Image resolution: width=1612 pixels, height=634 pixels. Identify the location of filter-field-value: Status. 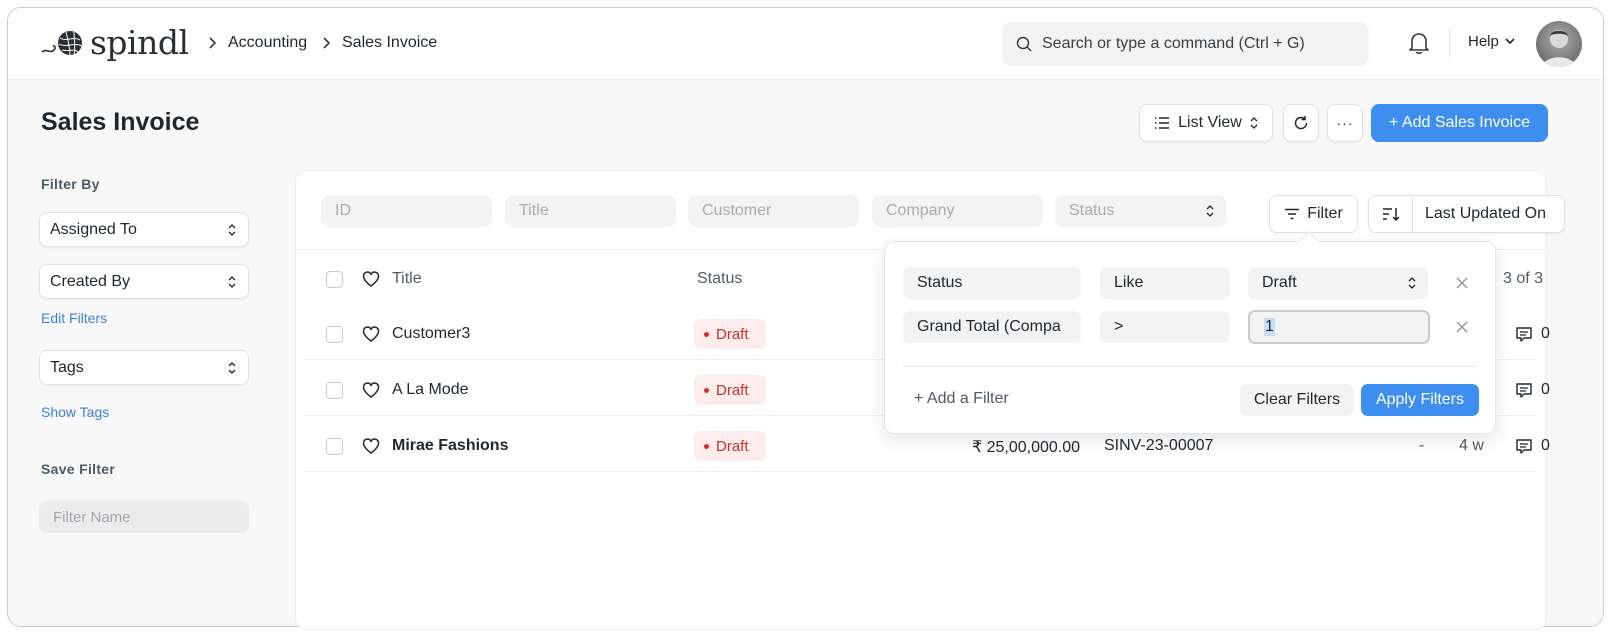
(940, 282).